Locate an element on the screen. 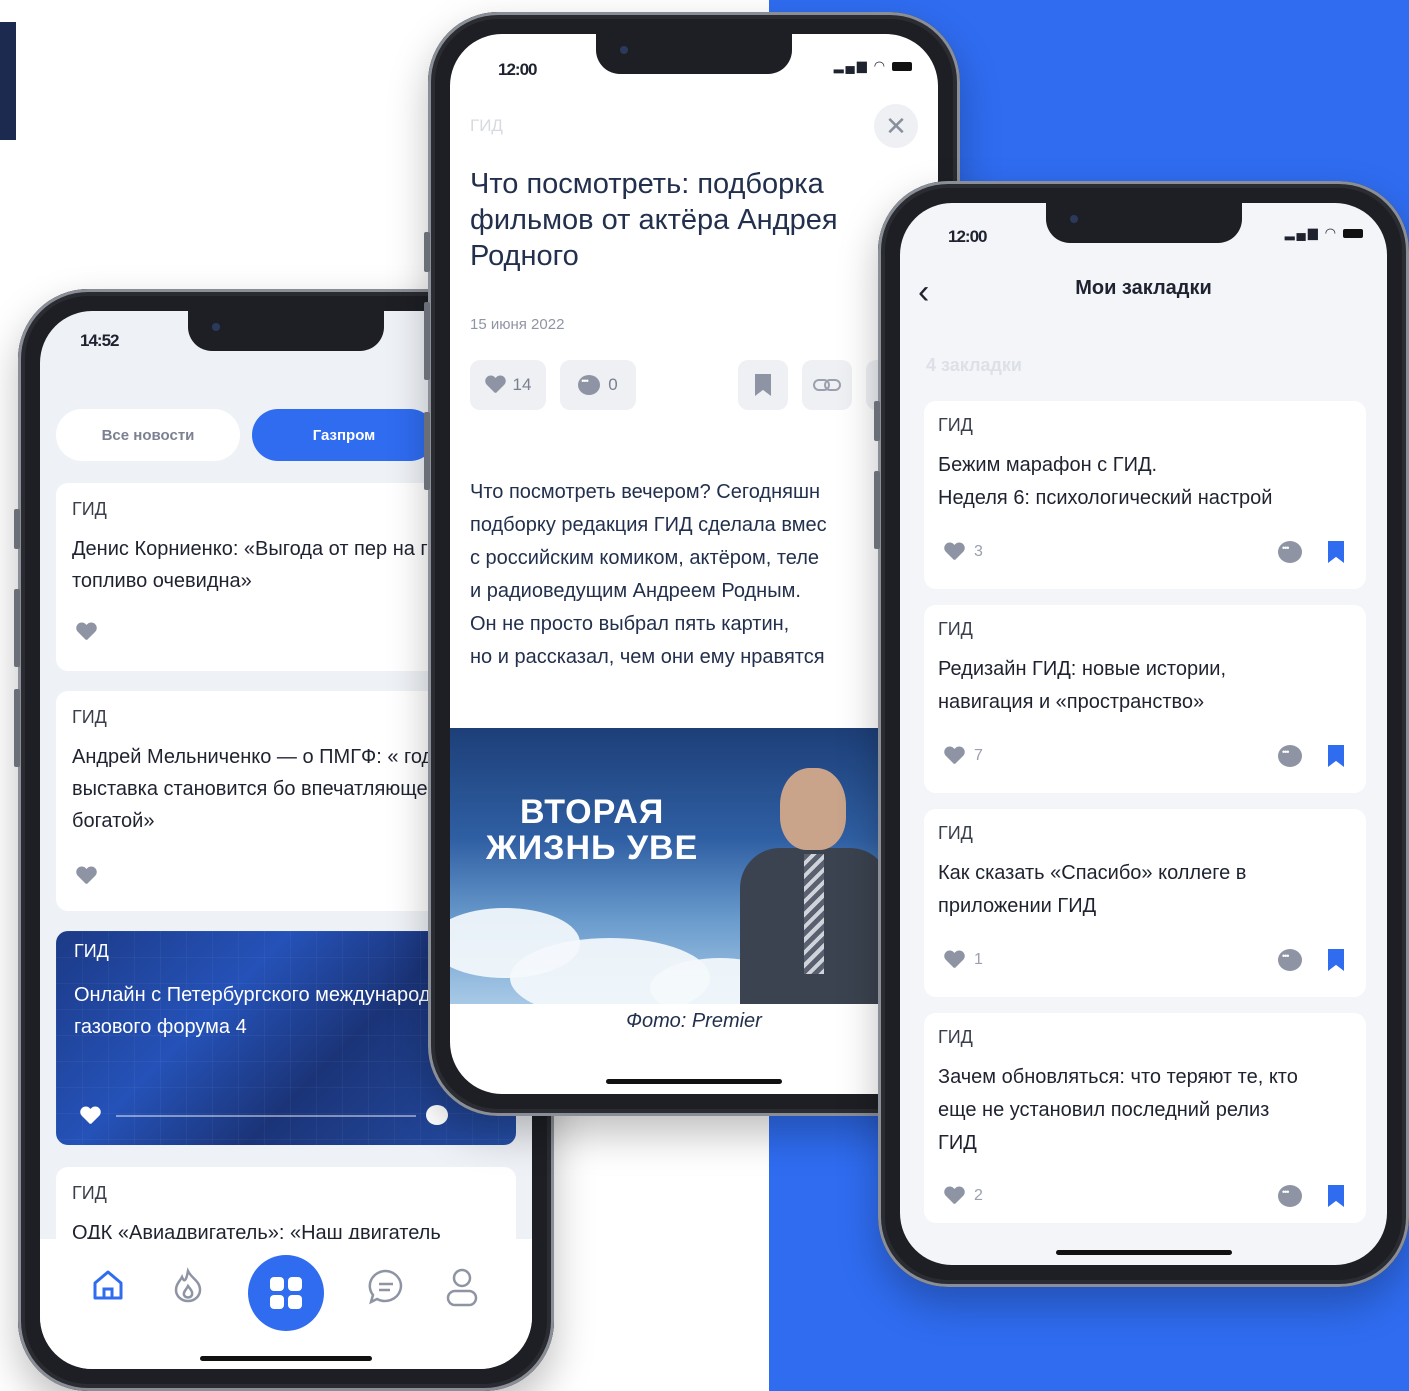  like-info: 1 is located at coordinates (963, 960).